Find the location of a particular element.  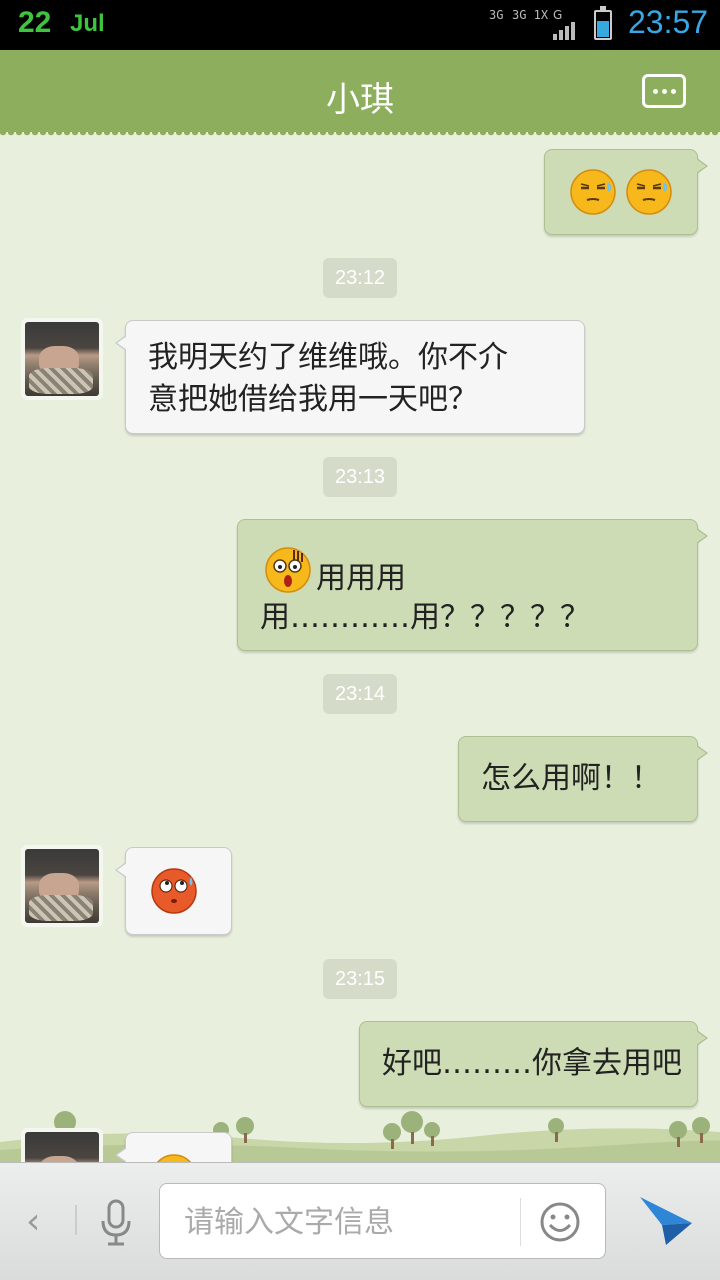

sent-message-emoji is located at coordinates (626, 192).